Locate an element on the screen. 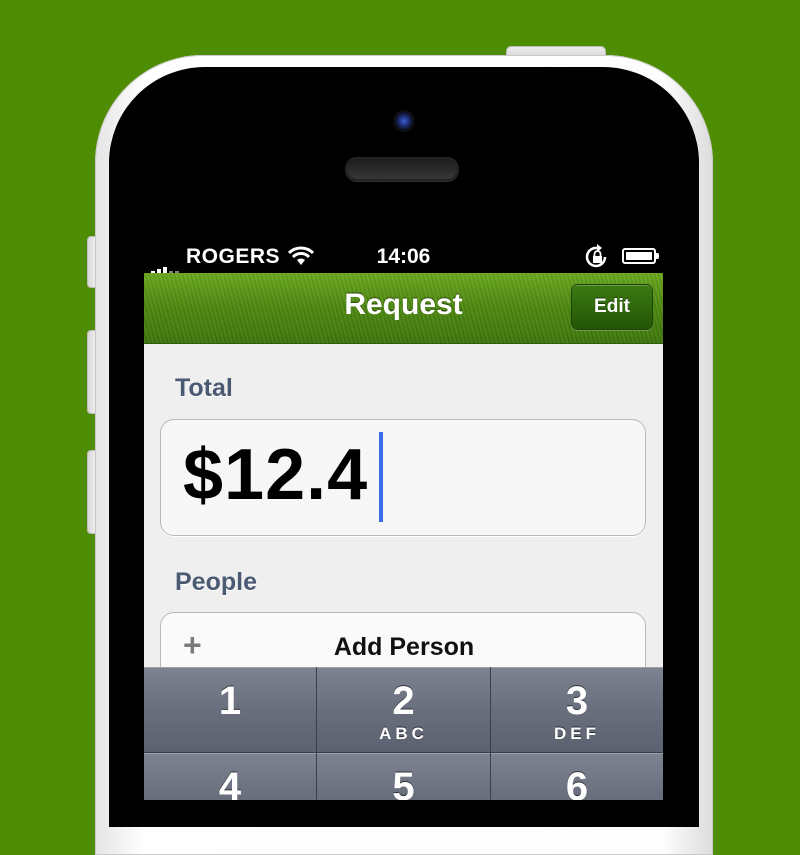 This screenshot has width=800, height=855. battery-icon is located at coordinates (640, 256).